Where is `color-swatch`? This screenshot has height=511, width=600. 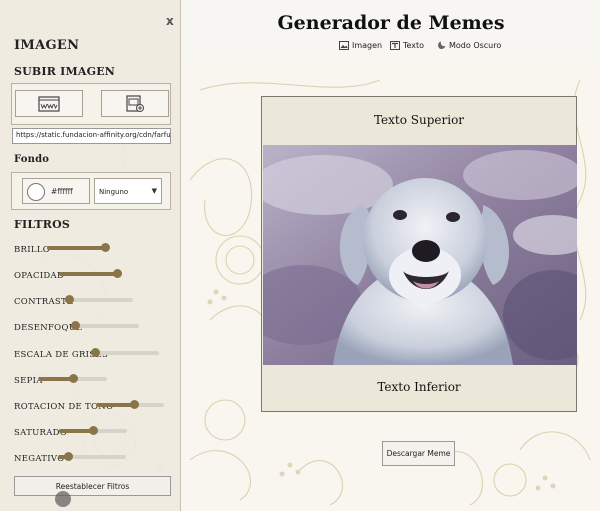
color-swatch is located at coordinates (36, 192).